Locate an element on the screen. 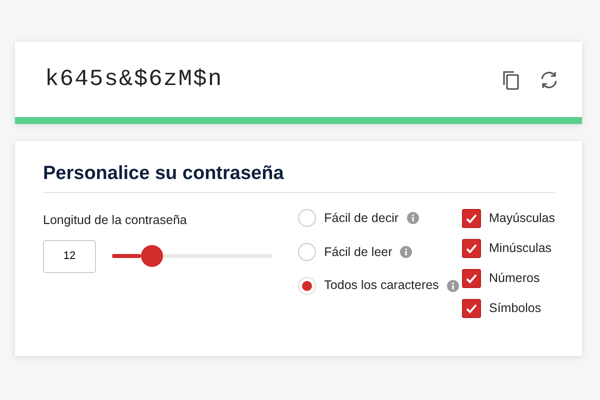 The image size is (600, 400). checkbox-label: Números is located at coordinates (514, 278).